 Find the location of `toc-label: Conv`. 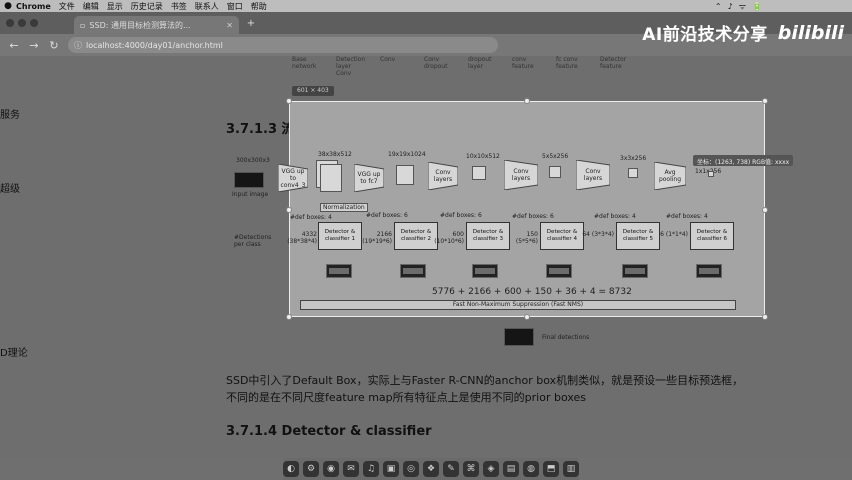

toc-label: Conv is located at coordinates (388, 59).